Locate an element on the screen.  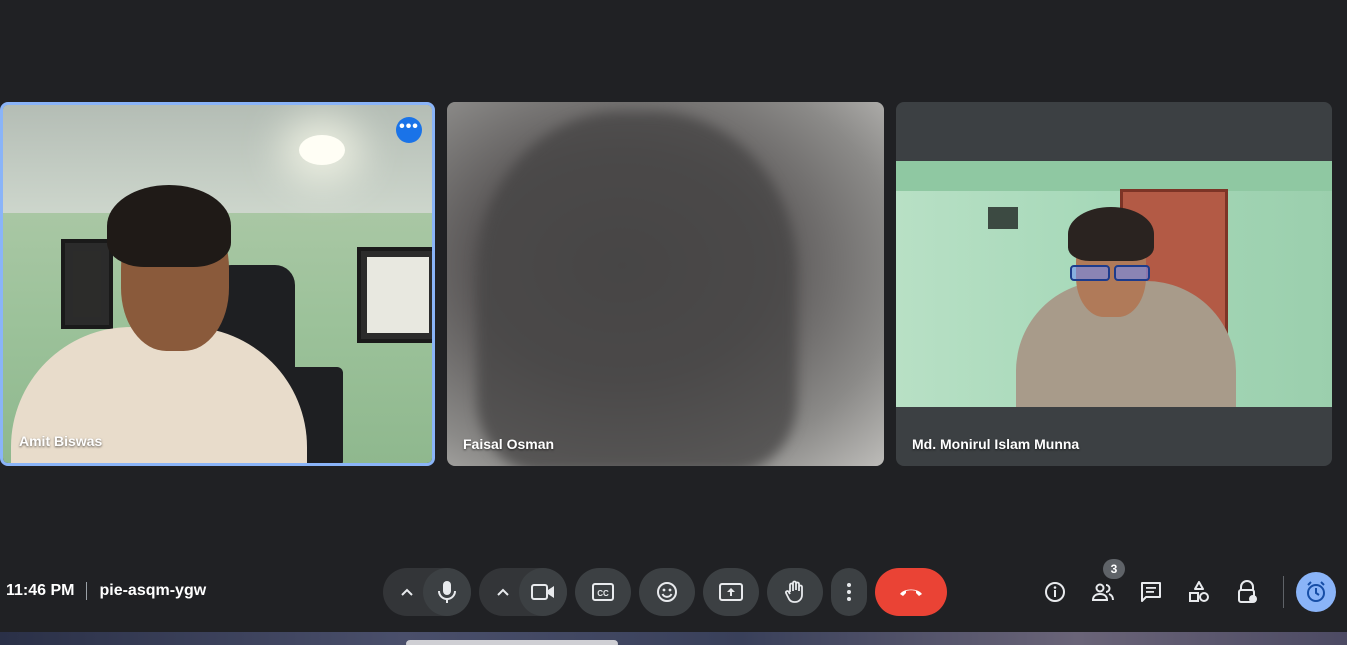
audio-settings-chevron-up-icon is located at coordinates (407, 592).